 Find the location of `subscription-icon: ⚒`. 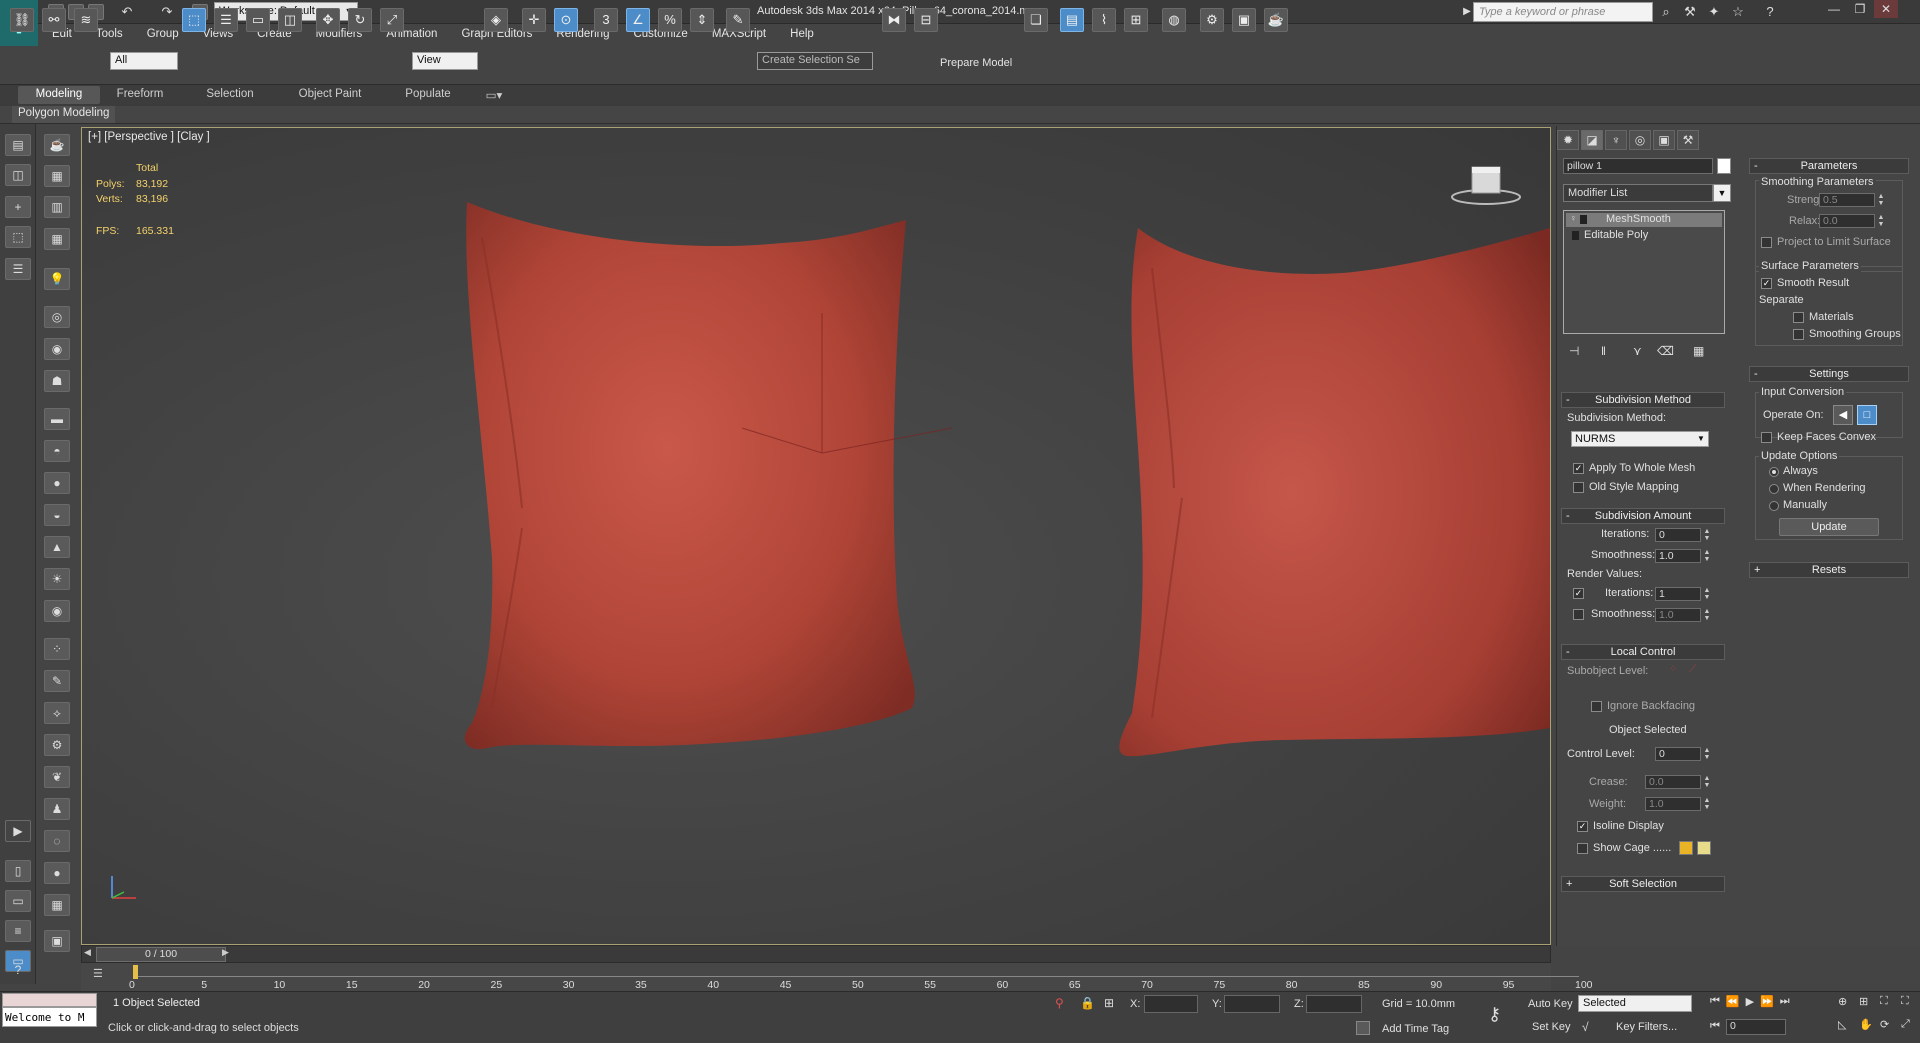

subscription-icon: ⚒ is located at coordinates (1690, 12).